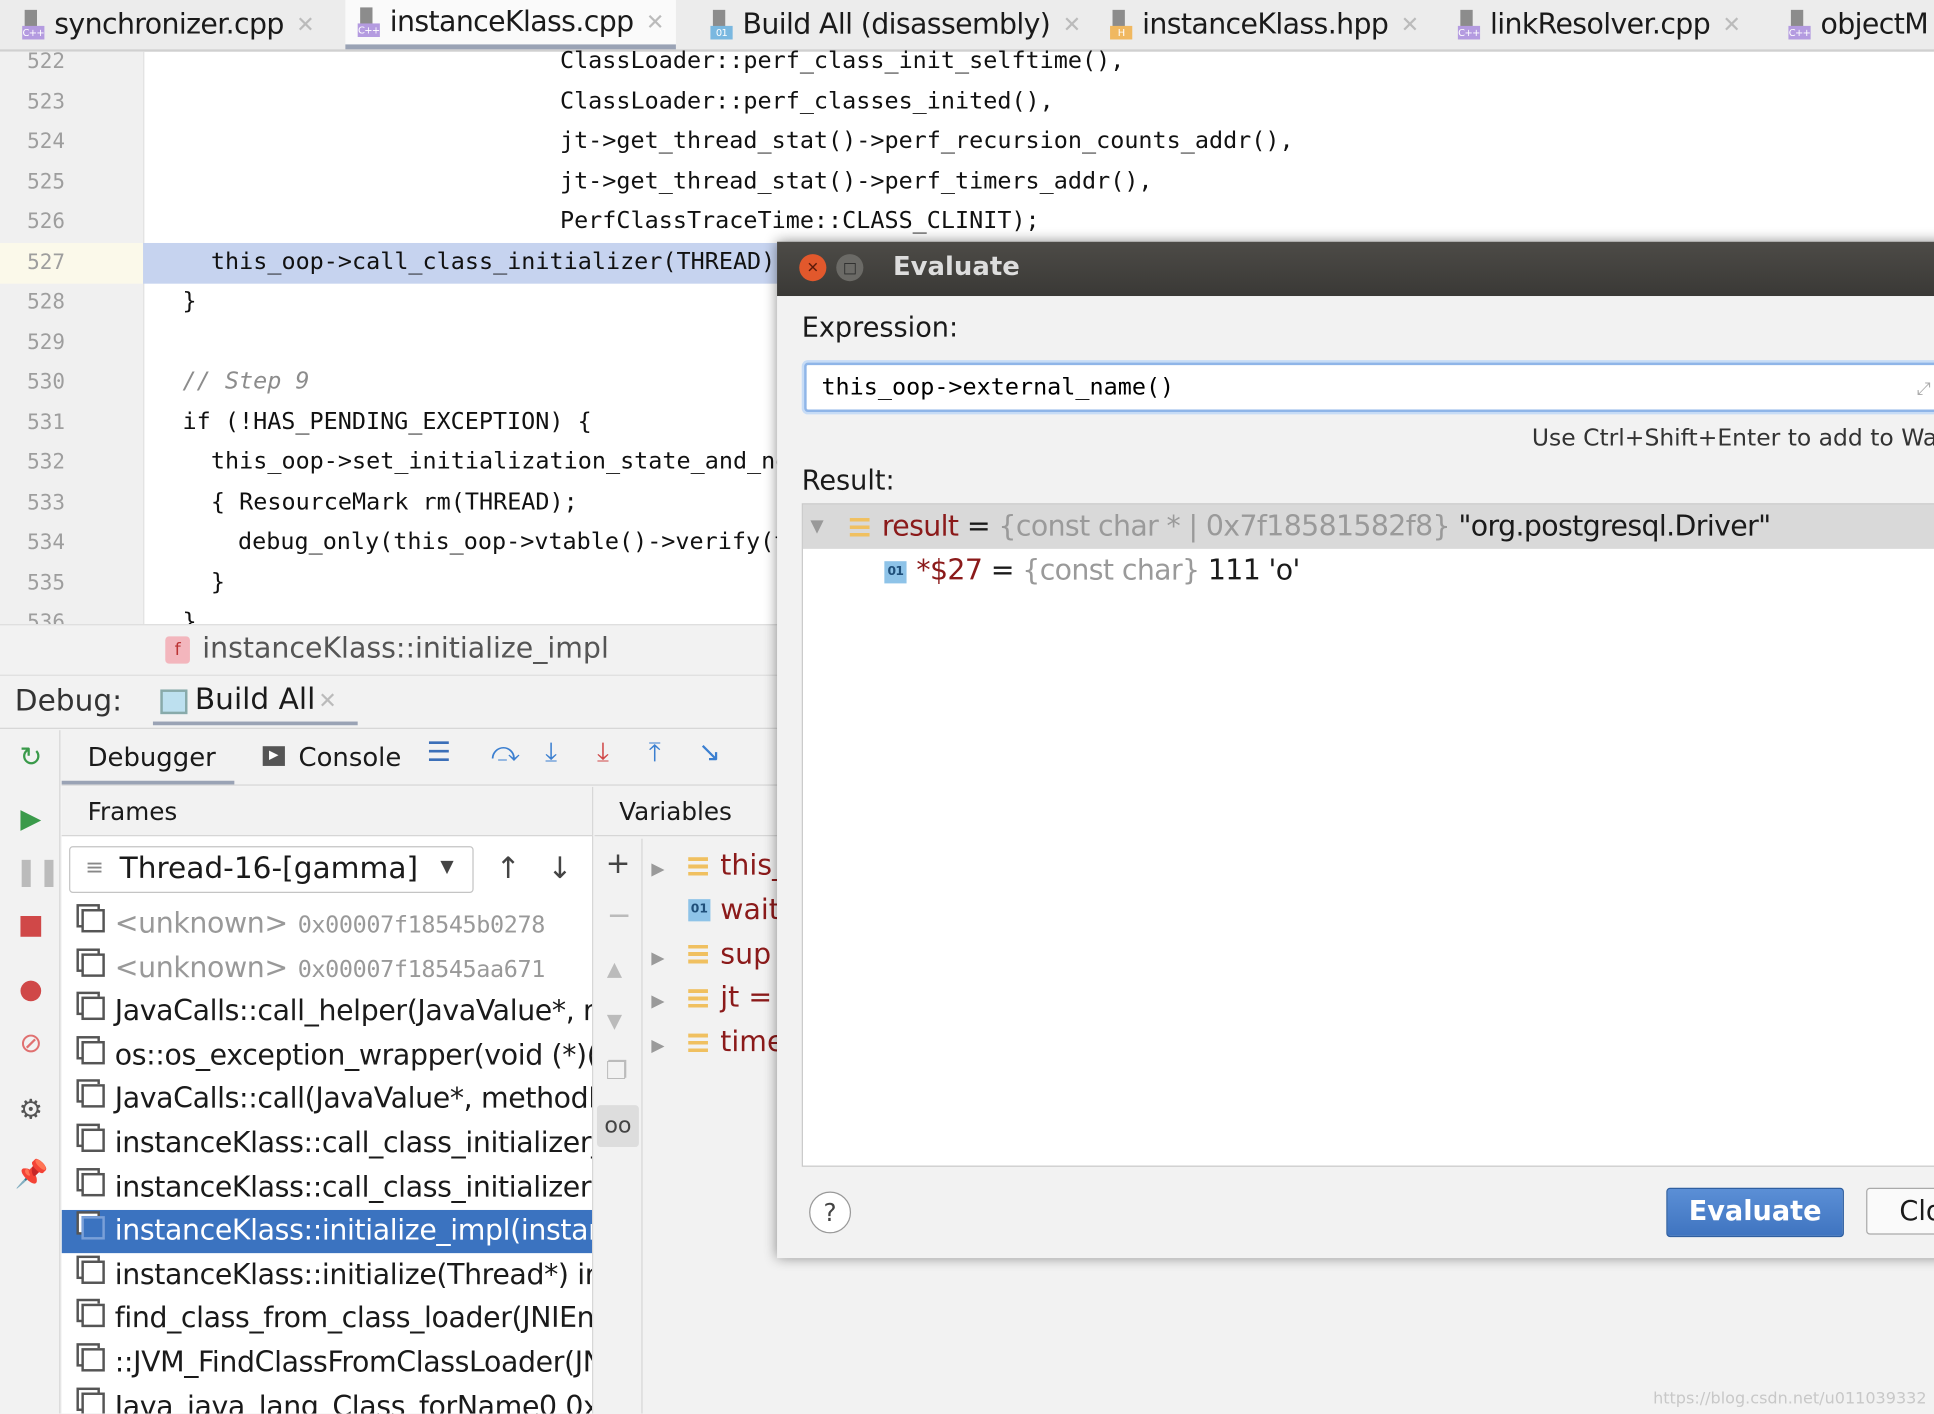 The width and height of the screenshot is (1934, 1414). Describe the element at coordinates (800, 220) in the screenshot. I see `code-line: PerfClassTraceTime::CLASS_CLINIT);` at that location.